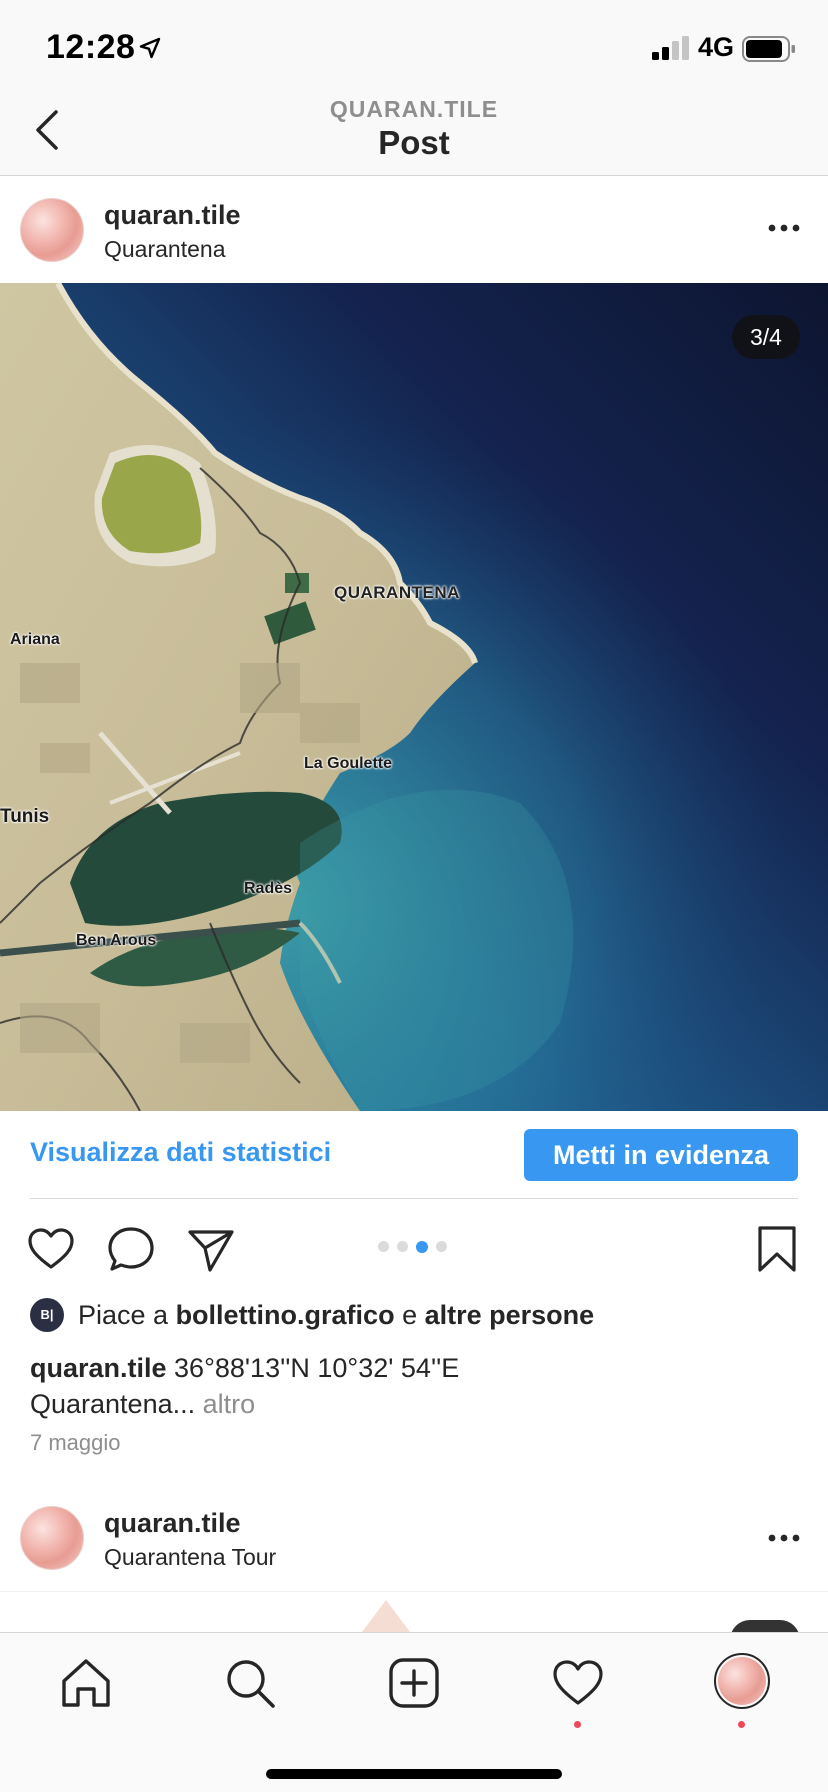  What do you see at coordinates (768, 49) in the screenshot?
I see `battery-icon` at bounding box center [768, 49].